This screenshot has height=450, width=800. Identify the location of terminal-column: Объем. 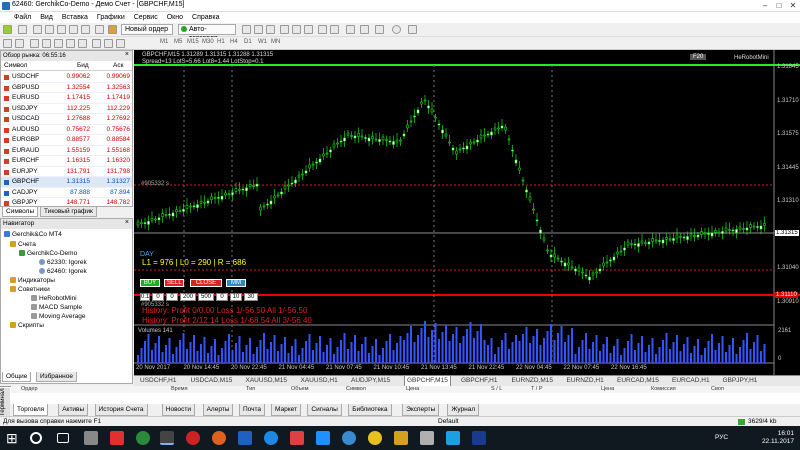
(300, 389).